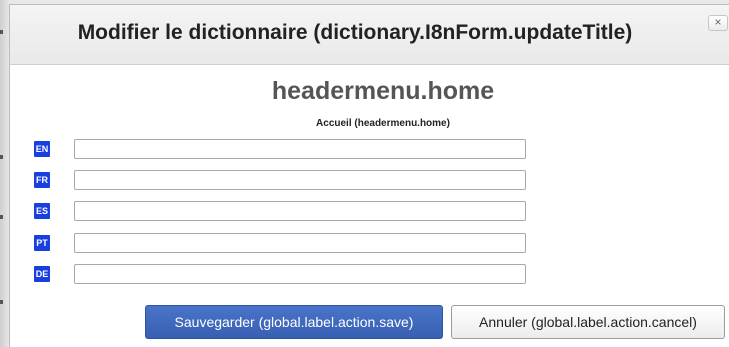  What do you see at coordinates (42, 180) in the screenshot?
I see `flag-fr-icon: FR` at bounding box center [42, 180].